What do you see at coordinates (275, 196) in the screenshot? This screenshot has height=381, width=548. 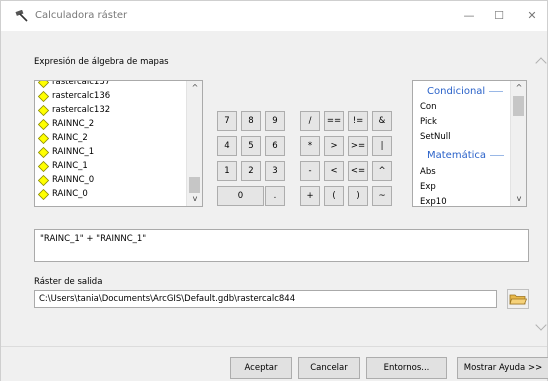 I see `calc-button-decimal: .` at bounding box center [275, 196].